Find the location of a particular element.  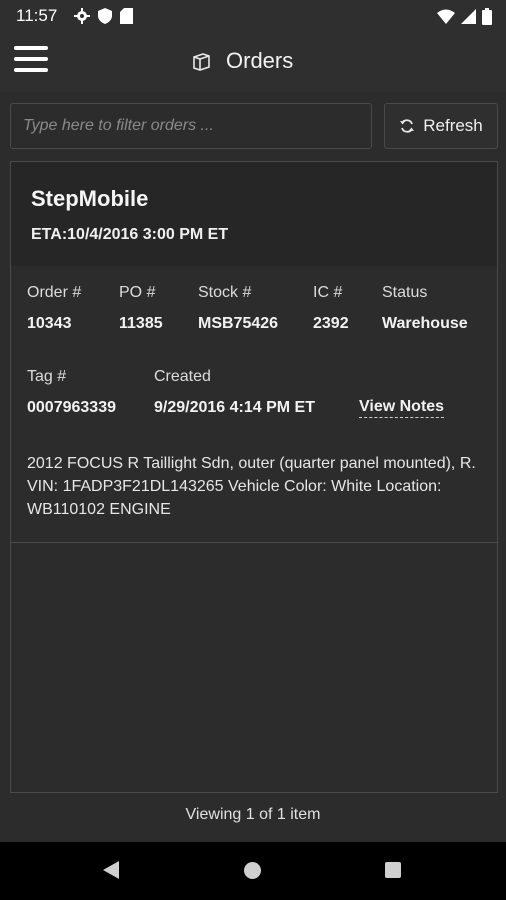

gear-icon is located at coordinates (82, 16).